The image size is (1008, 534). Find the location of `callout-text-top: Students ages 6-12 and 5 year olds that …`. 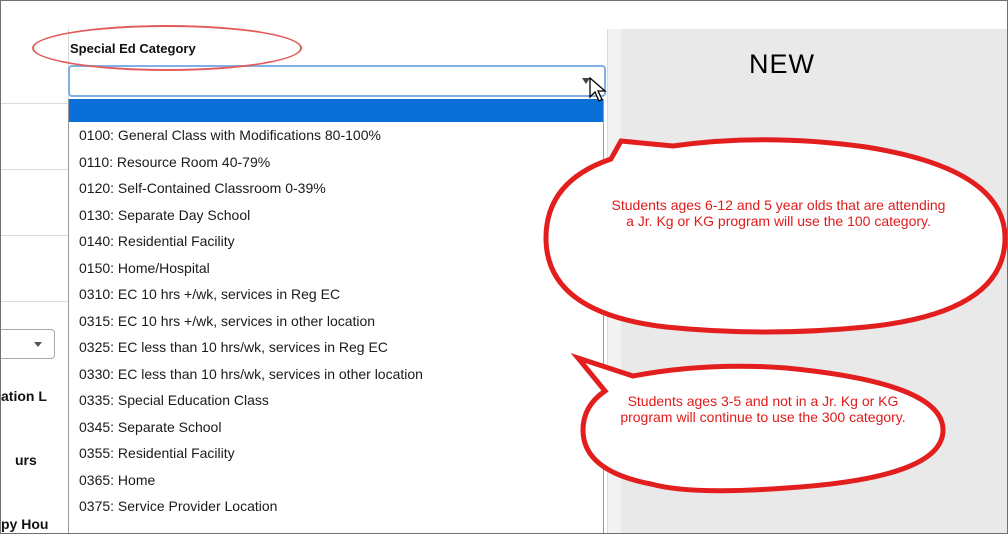

callout-text-top: Students ages 6-12 and 5 year olds that … is located at coordinates (778, 213).